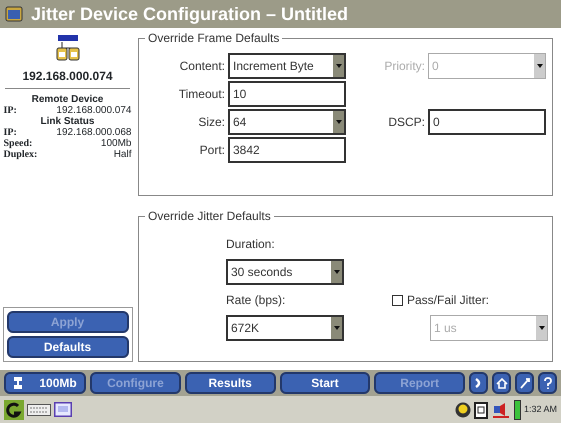  Describe the element at coordinates (21, 154) in the screenshot. I see `info-label: Duplex:` at that location.